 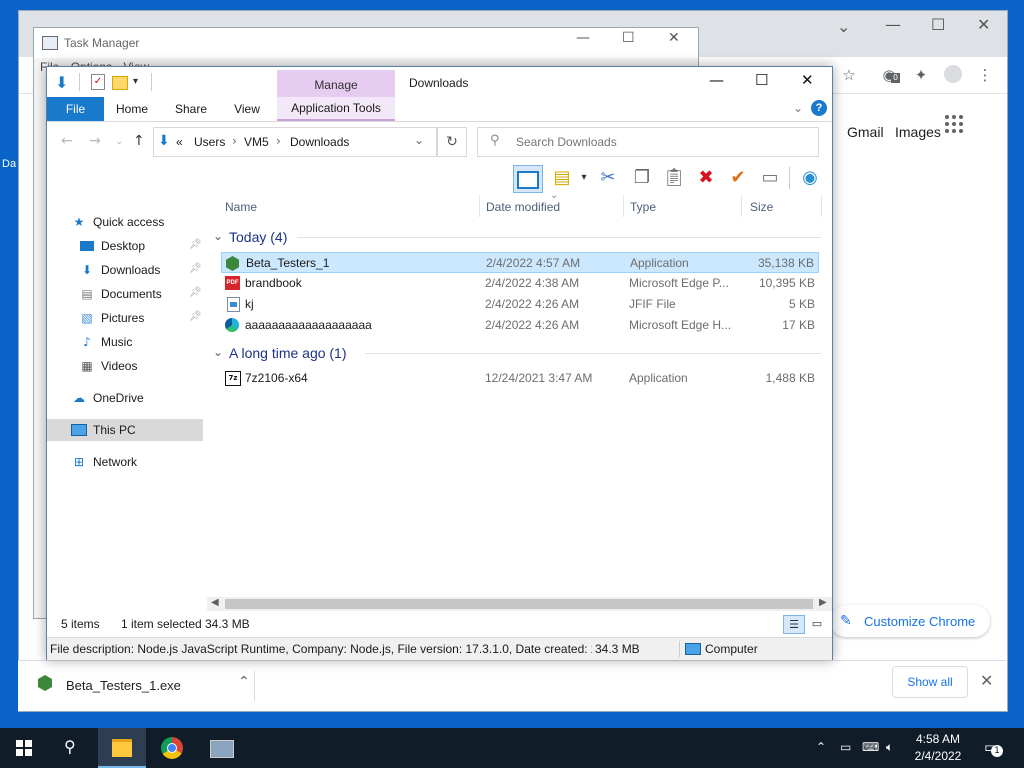 I want to click on rename-check-icon: ✔, so click(x=738, y=178).